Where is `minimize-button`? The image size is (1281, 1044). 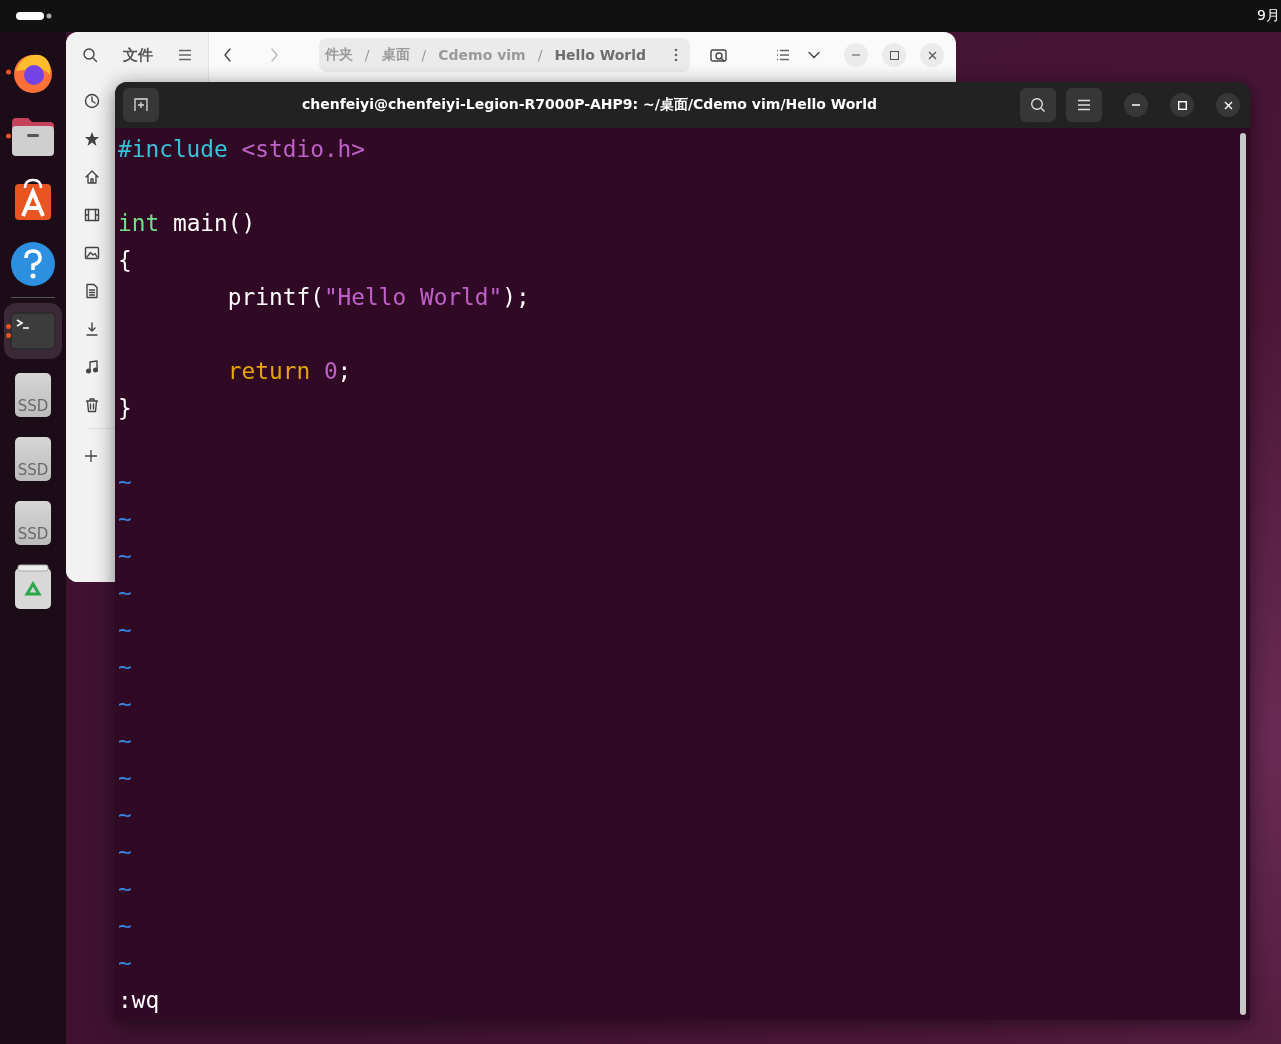 minimize-button is located at coordinates (1136, 105).